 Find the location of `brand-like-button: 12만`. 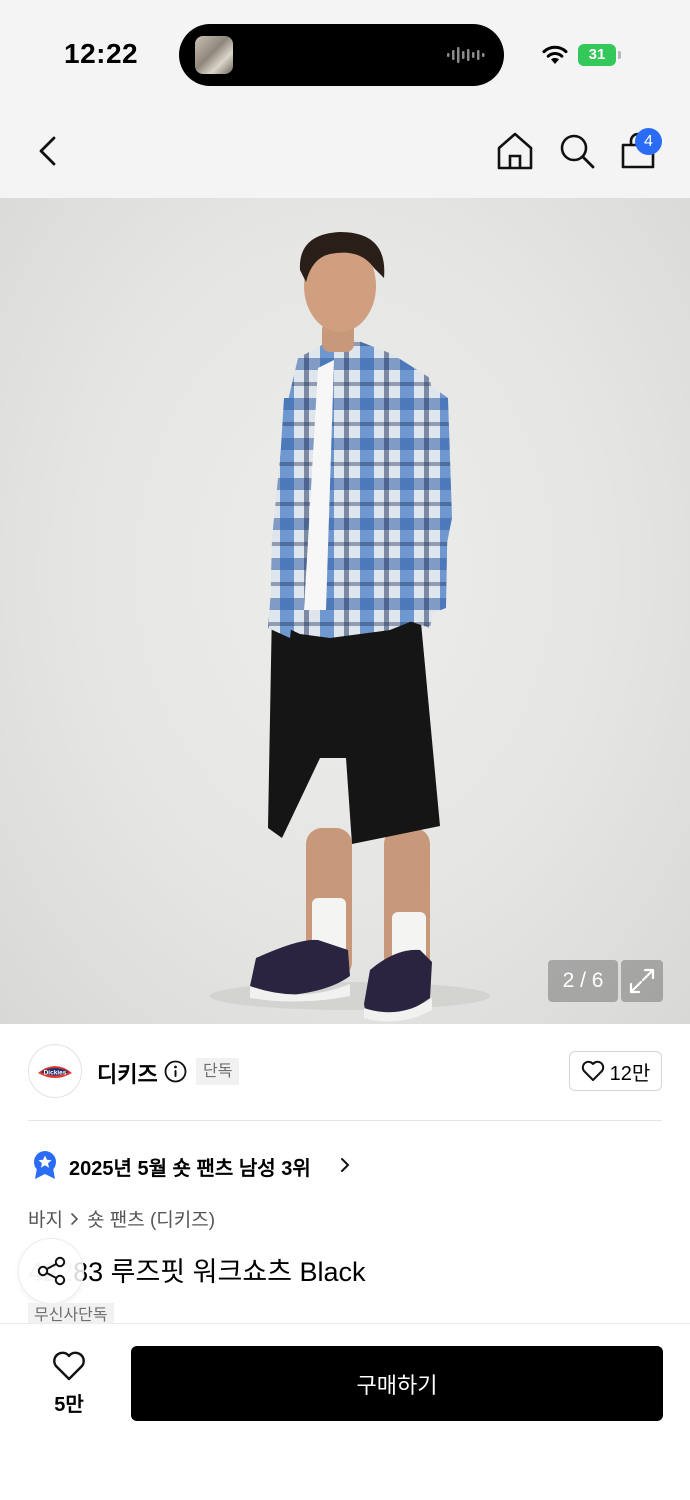

brand-like-button: 12만 is located at coordinates (615, 1071).